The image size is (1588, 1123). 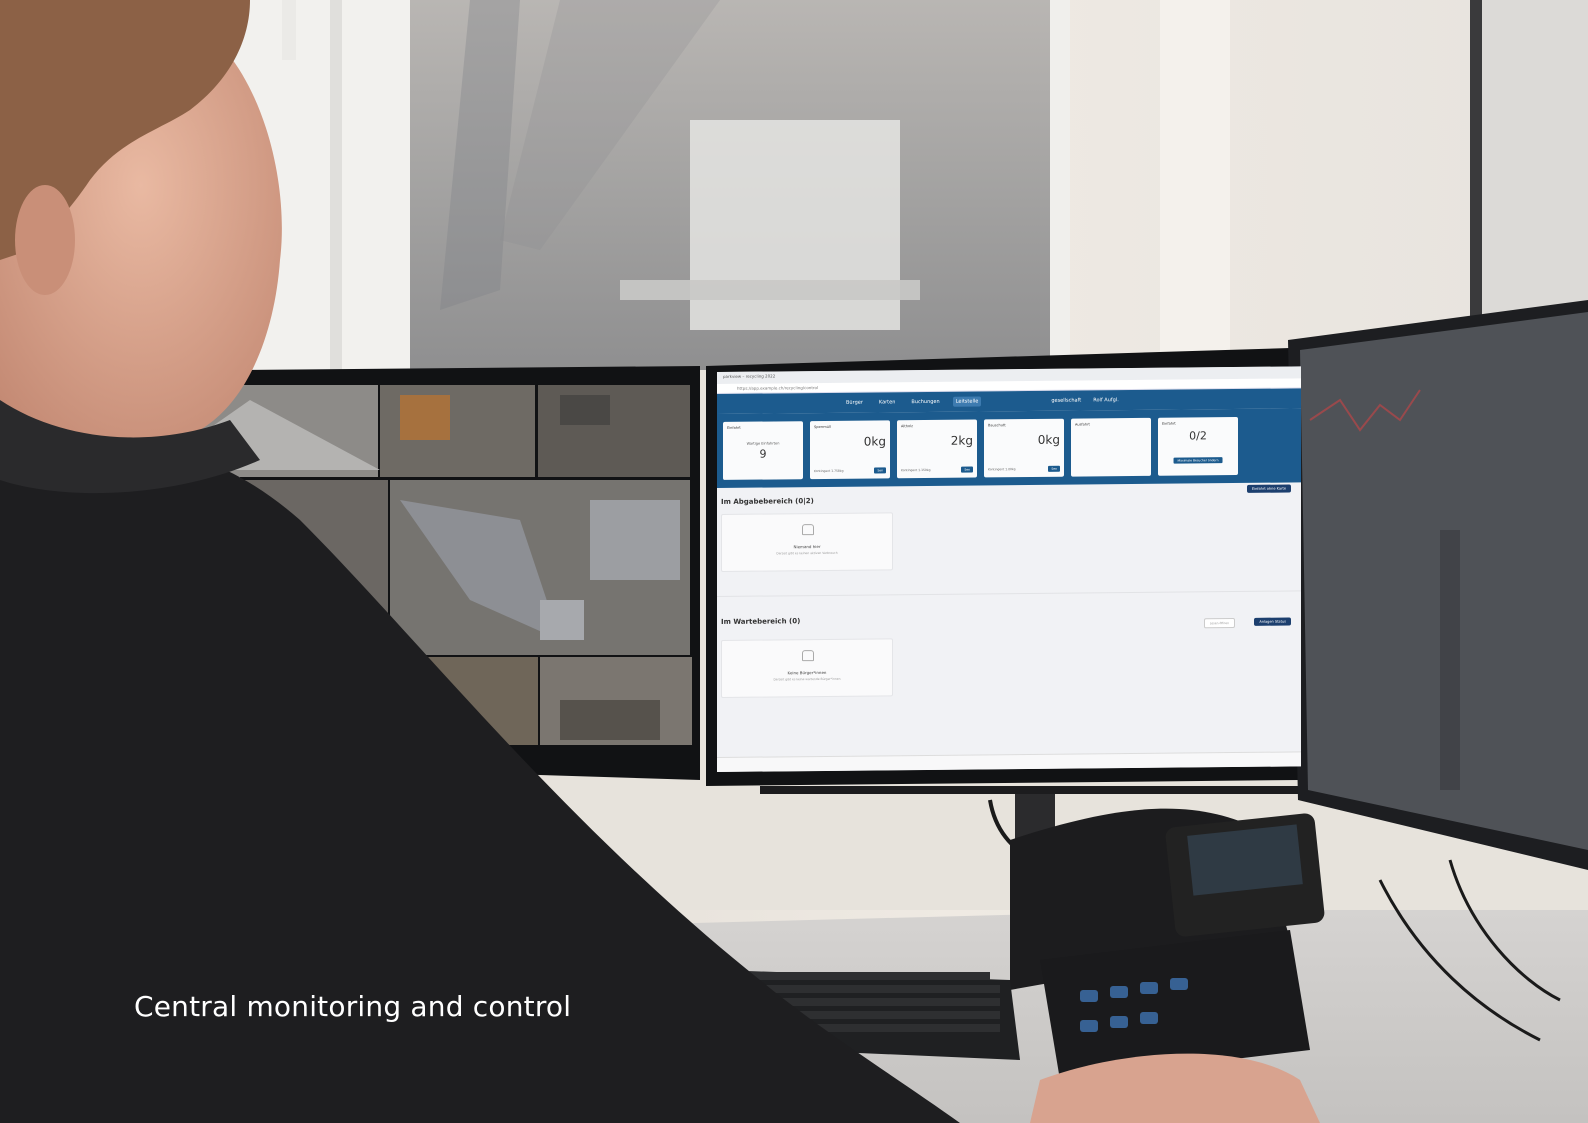 What do you see at coordinates (807, 672) in the screenshot?
I see `empty-title: Keine Bürger*innen` at bounding box center [807, 672].